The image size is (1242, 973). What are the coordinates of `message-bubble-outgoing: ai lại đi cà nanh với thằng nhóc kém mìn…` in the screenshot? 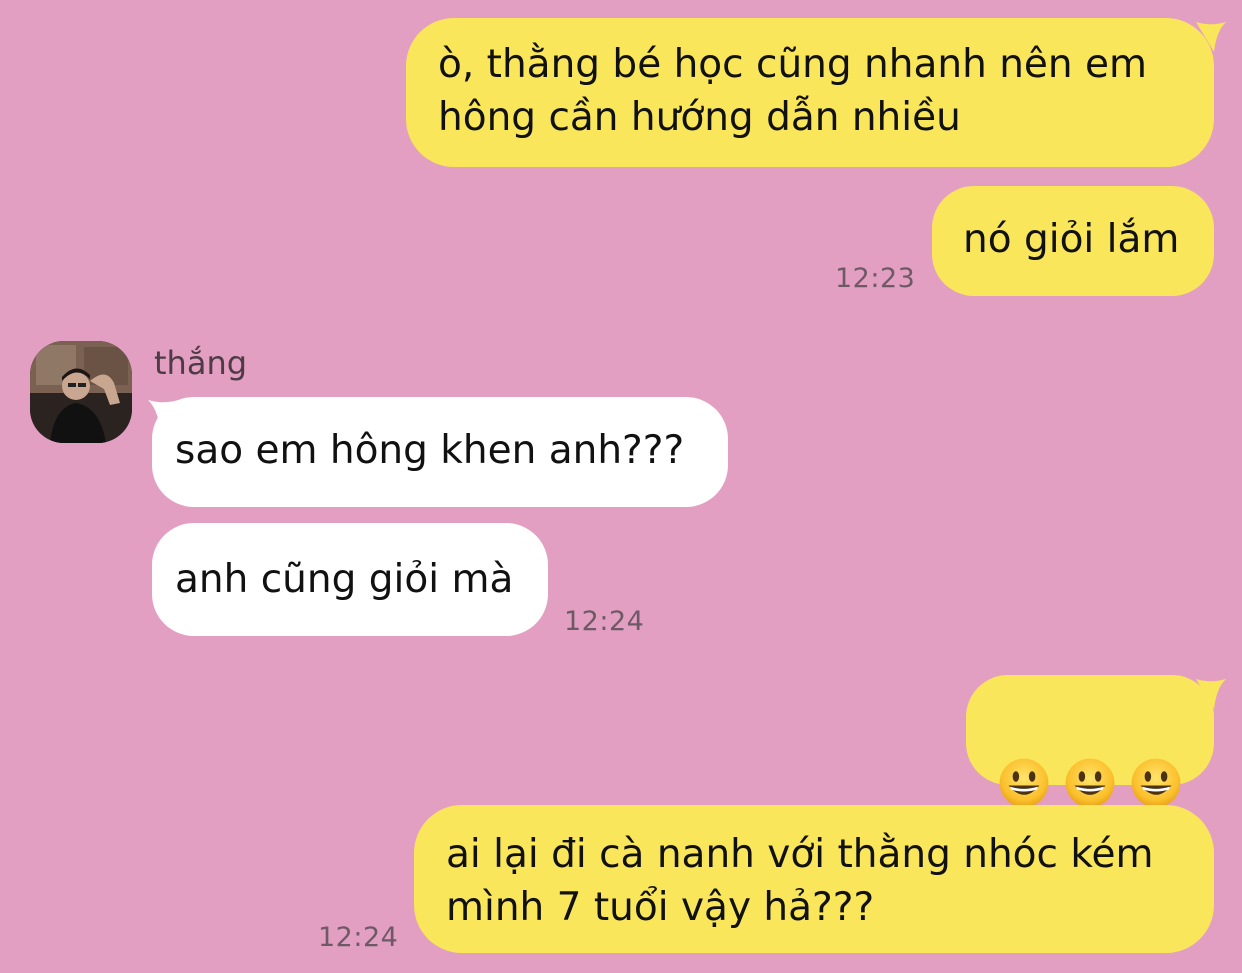 It's located at (814, 879).